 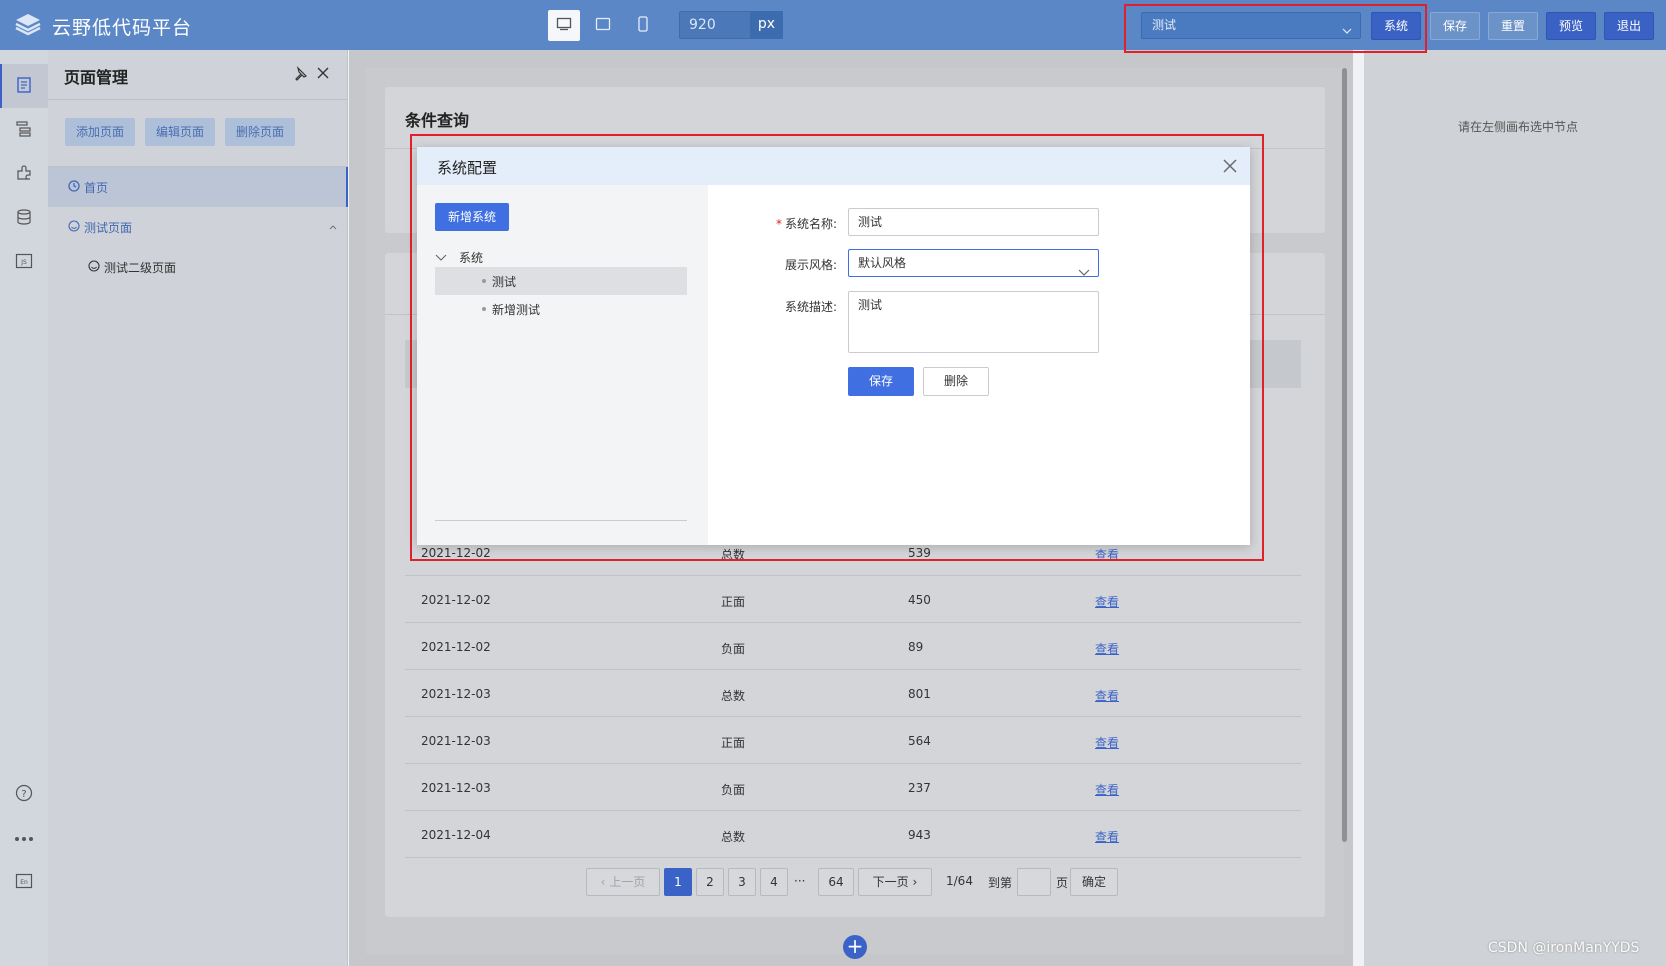 I want to click on modal-header: 系统配置, so click(x=833, y=166).